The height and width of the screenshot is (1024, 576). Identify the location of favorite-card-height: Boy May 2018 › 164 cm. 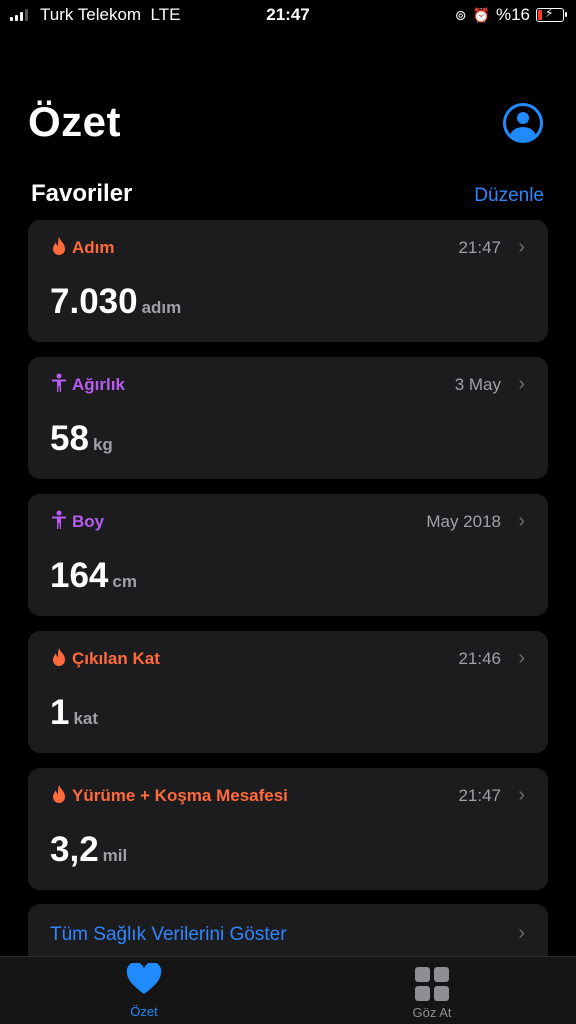
(288, 555).